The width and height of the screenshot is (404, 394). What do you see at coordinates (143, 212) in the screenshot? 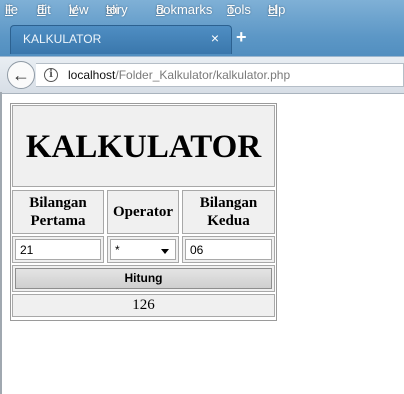
I see `column-header-operator: Operator` at bounding box center [143, 212].